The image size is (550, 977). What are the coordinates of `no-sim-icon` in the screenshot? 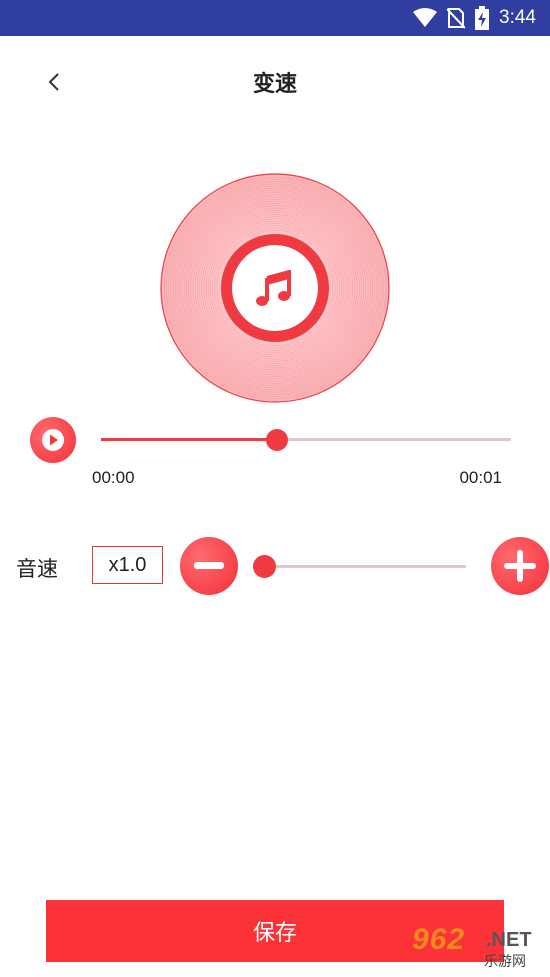 It's located at (456, 18).